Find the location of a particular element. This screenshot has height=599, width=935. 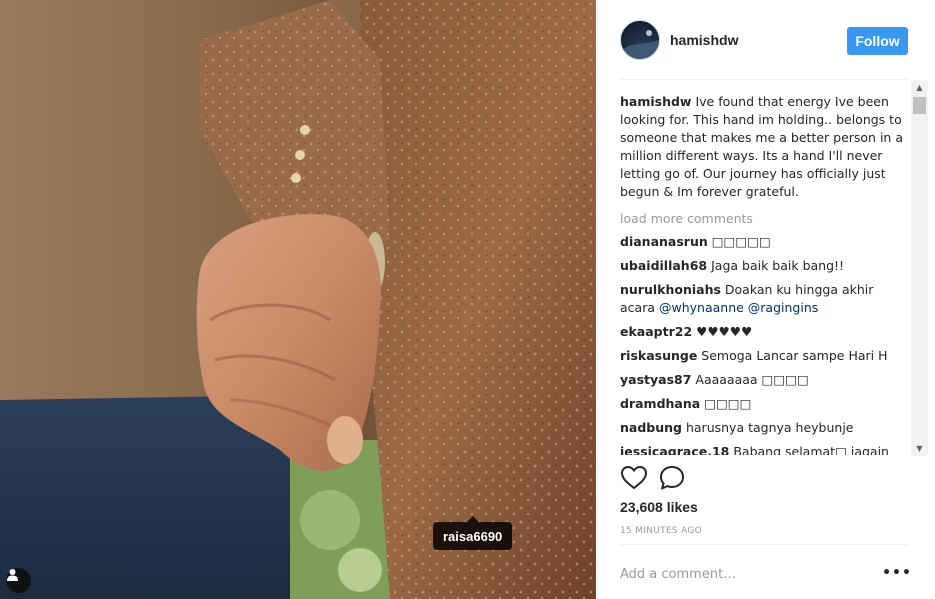

comment-text: Babang selamat□ jagain is located at coordinates (811, 449).